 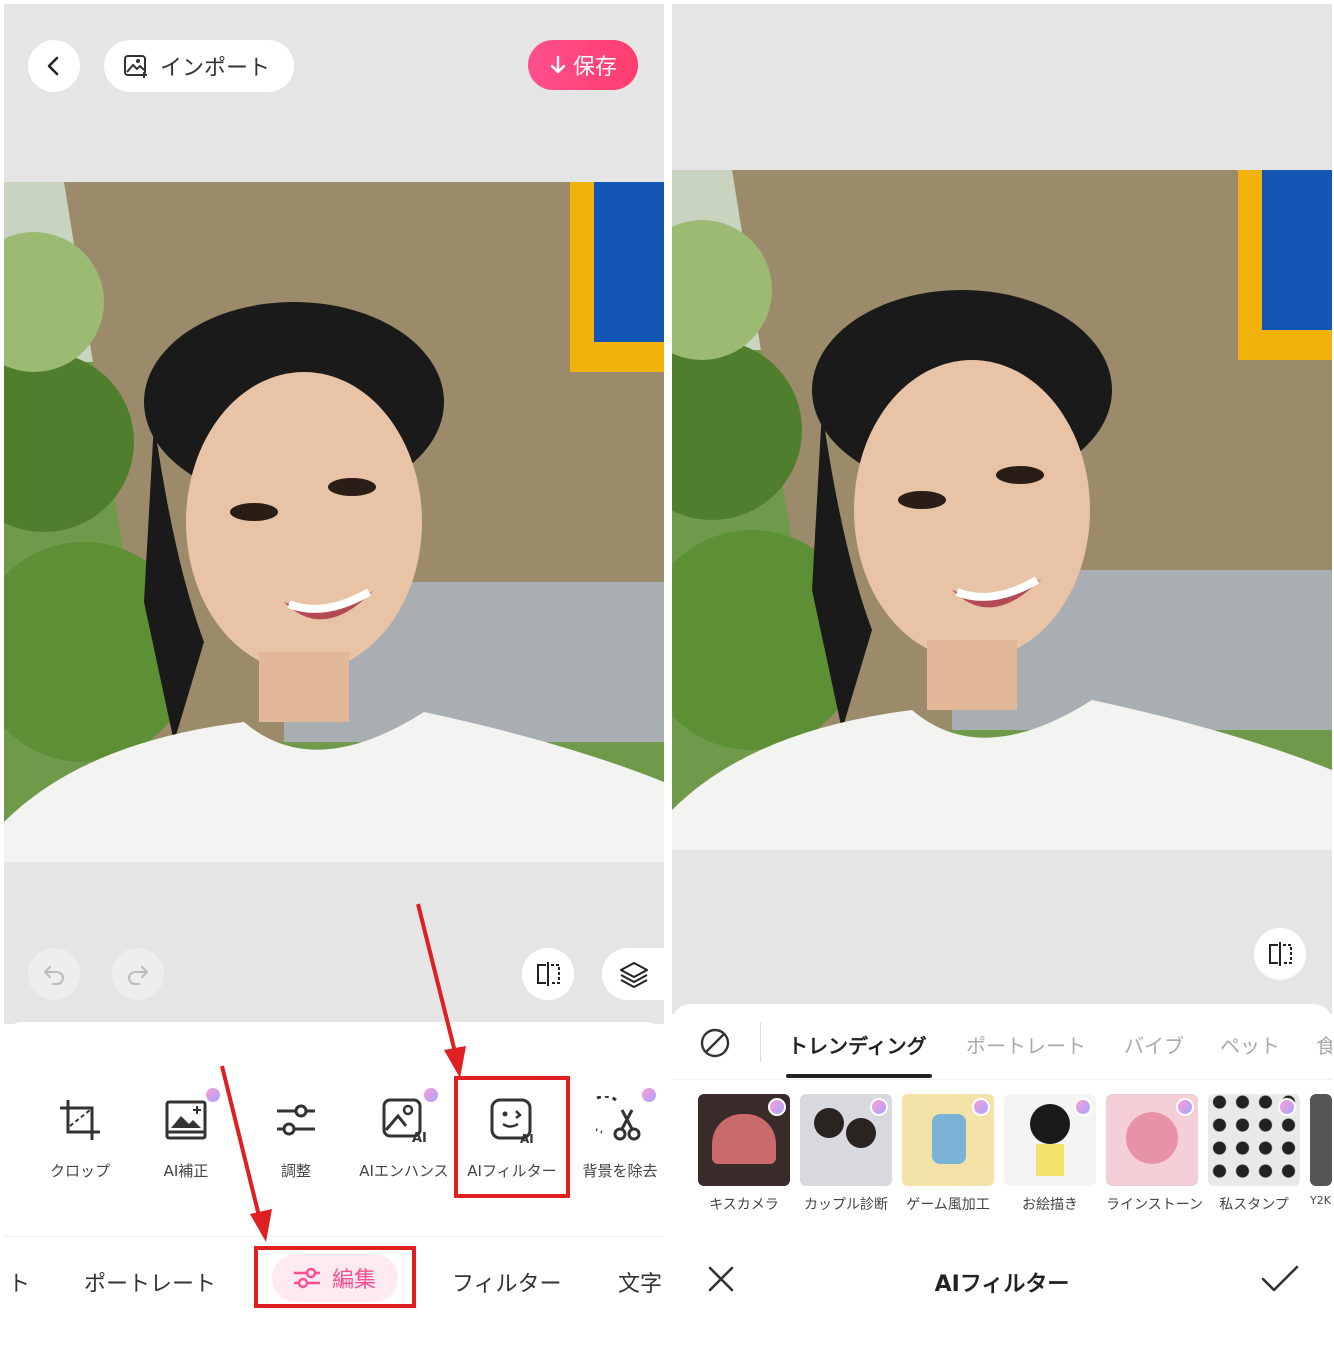 I want to click on svg-text: AI, so click(x=419, y=1137).